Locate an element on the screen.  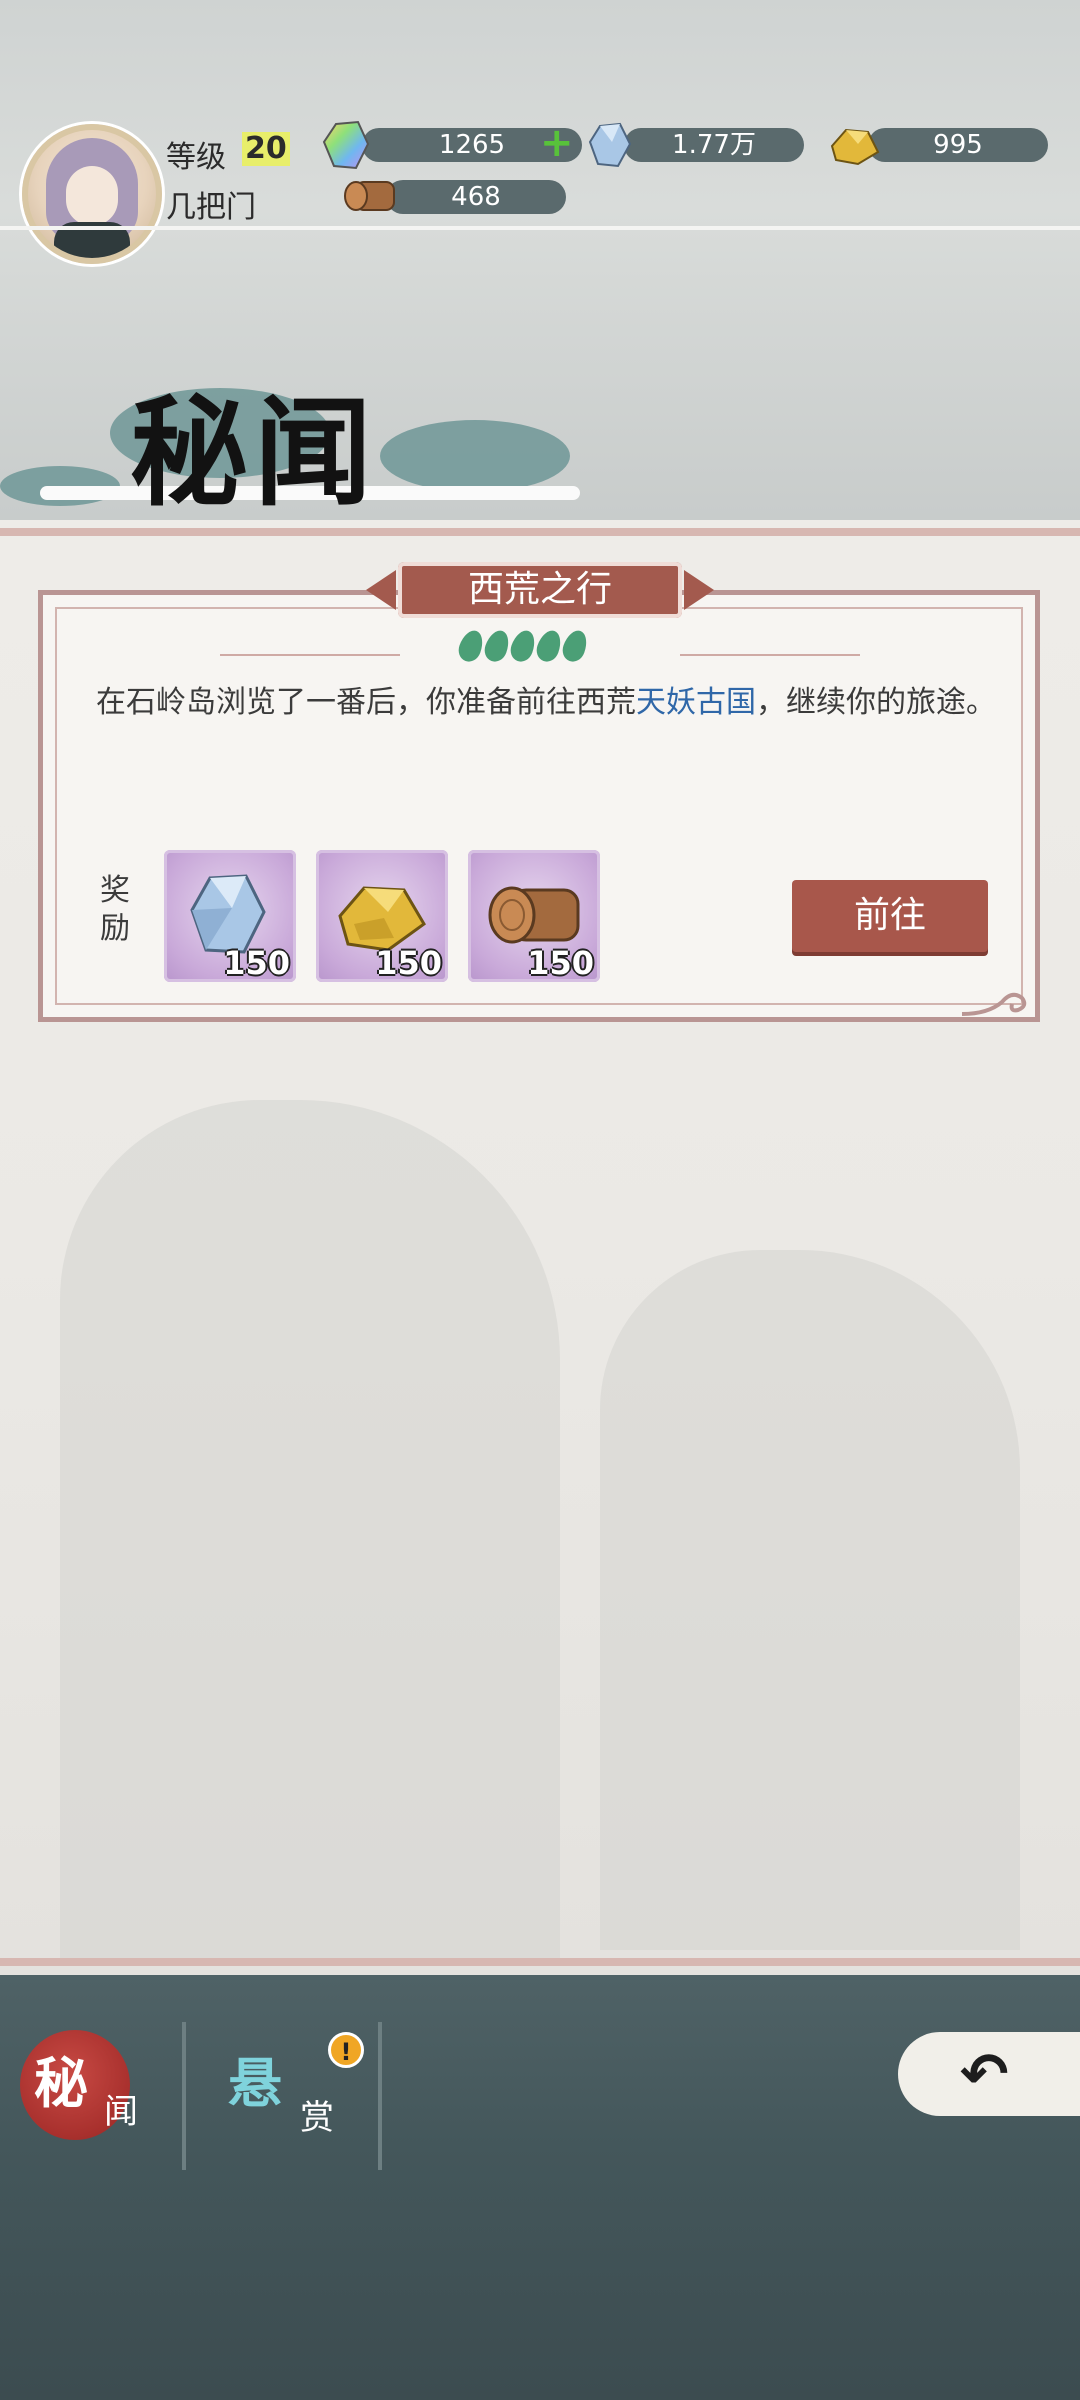
sect-name: 几把门 is located at coordinates (211, 207).